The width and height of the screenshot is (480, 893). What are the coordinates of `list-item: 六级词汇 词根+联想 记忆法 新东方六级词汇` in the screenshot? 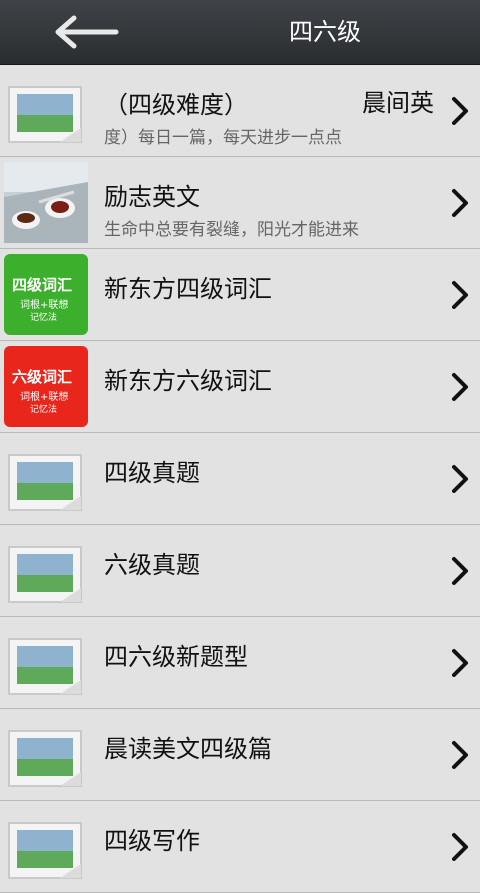 It's located at (240, 387).